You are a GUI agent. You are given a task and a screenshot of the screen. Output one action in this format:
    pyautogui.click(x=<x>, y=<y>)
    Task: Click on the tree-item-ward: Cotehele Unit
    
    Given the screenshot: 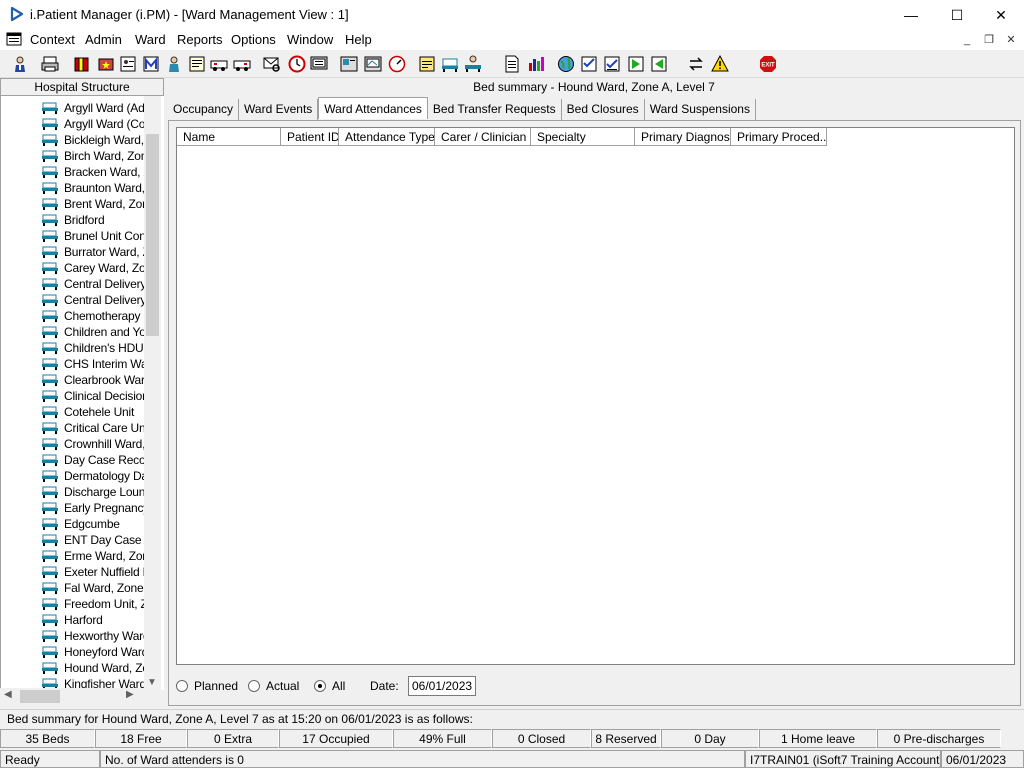 What is the action you would take?
    pyautogui.click(x=93, y=412)
    